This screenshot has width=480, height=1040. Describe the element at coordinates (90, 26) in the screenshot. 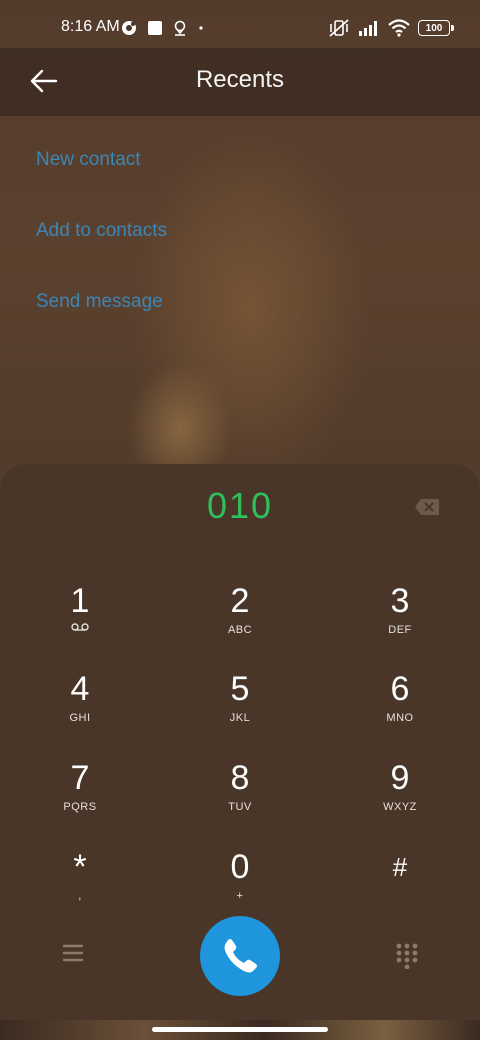

I see `status-time: 8:16 AM` at that location.